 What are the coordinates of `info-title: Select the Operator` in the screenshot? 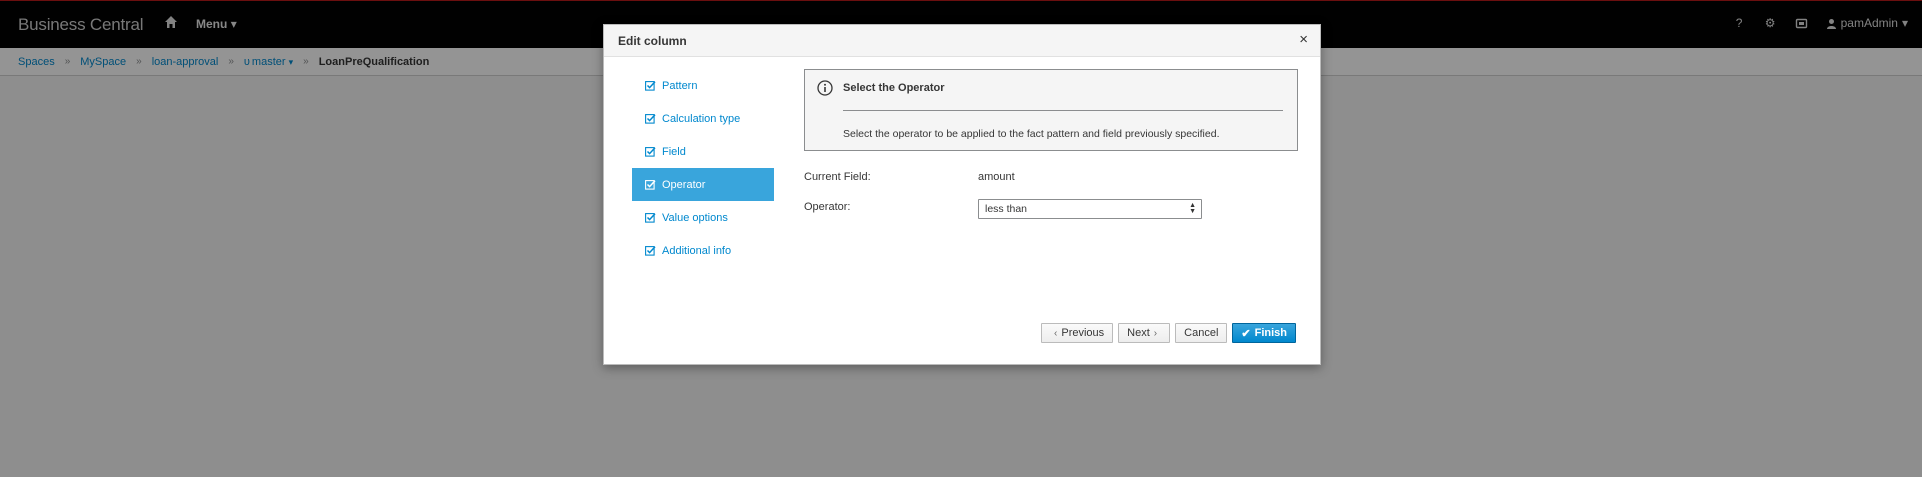 It's located at (894, 88).